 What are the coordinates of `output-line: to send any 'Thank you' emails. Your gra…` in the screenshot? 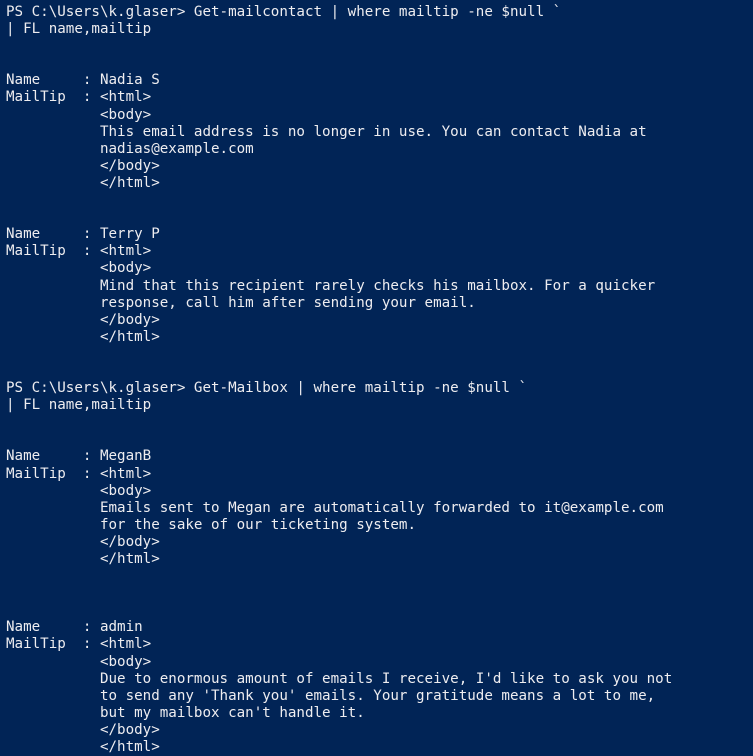 It's located at (331, 695).